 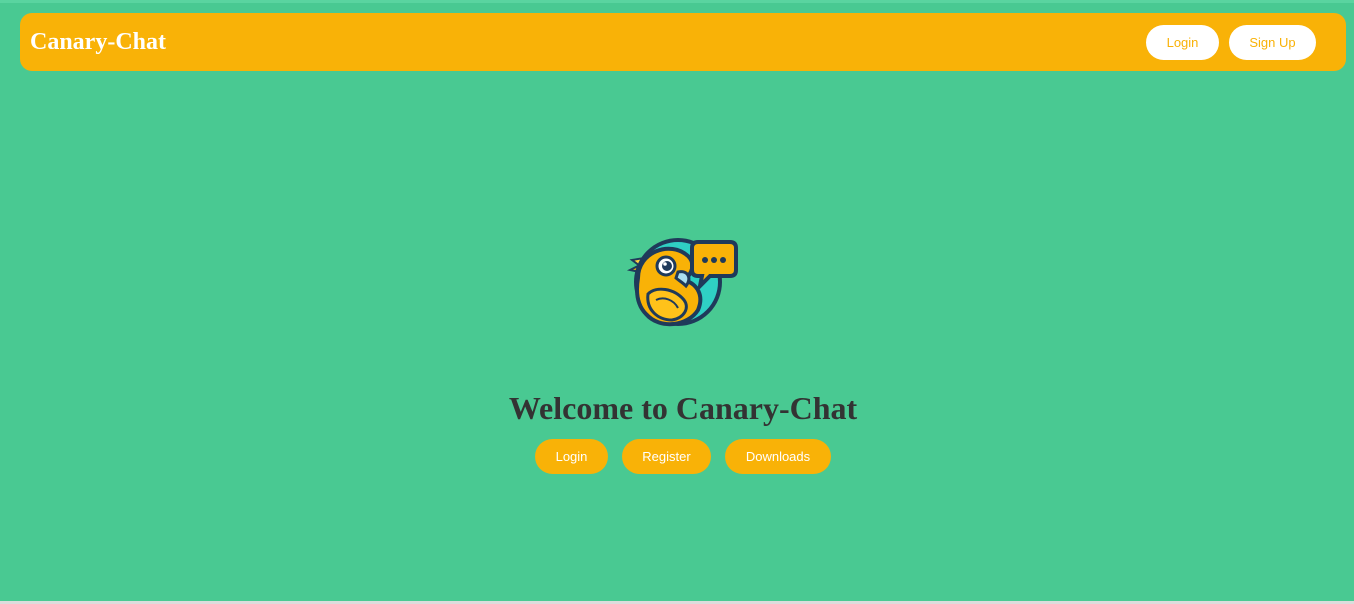 I want to click on register-button: Register, so click(x=666, y=456).